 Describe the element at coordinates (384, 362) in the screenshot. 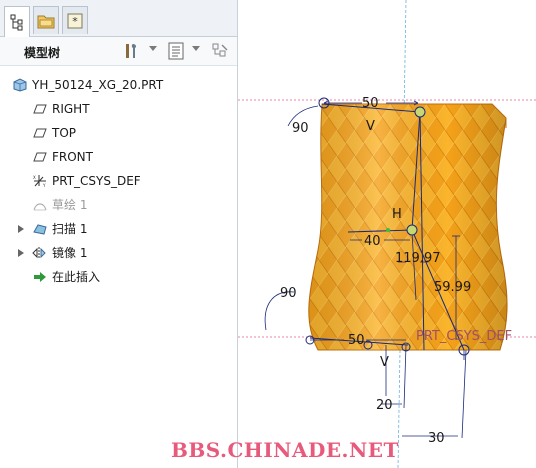

I see `constraint-v-bottom: V` at that location.